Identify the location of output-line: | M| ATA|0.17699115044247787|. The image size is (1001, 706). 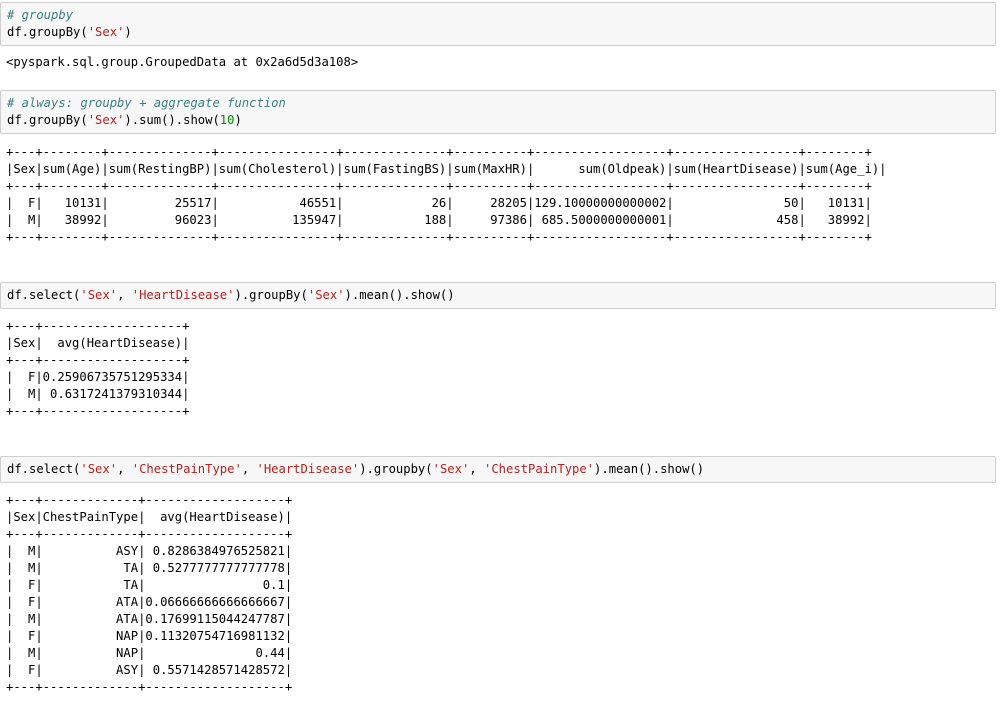
(149, 619).